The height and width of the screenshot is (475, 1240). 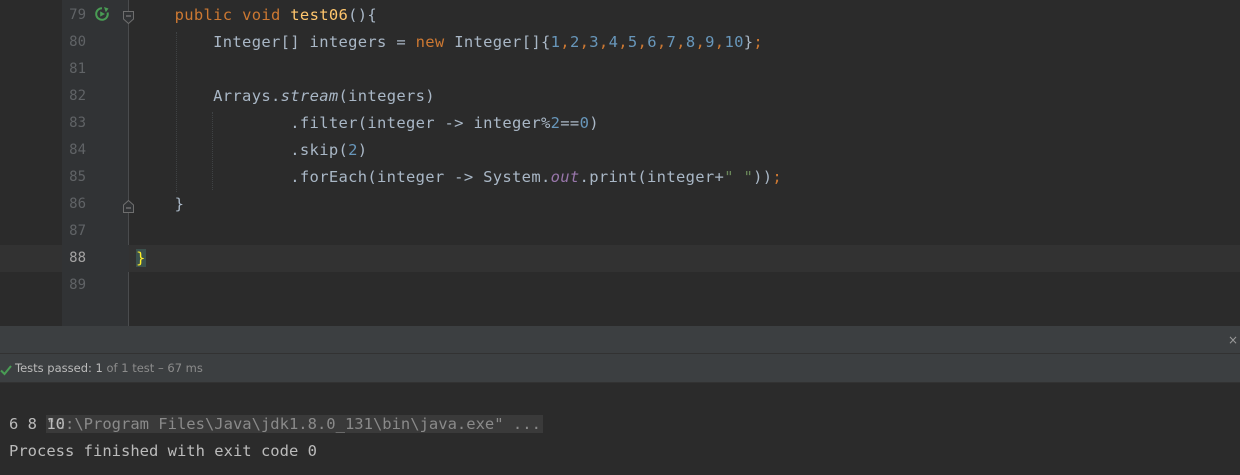 What do you see at coordinates (152, 368) in the screenshot?
I see `status-detail: of 1 test – 67 ms` at bounding box center [152, 368].